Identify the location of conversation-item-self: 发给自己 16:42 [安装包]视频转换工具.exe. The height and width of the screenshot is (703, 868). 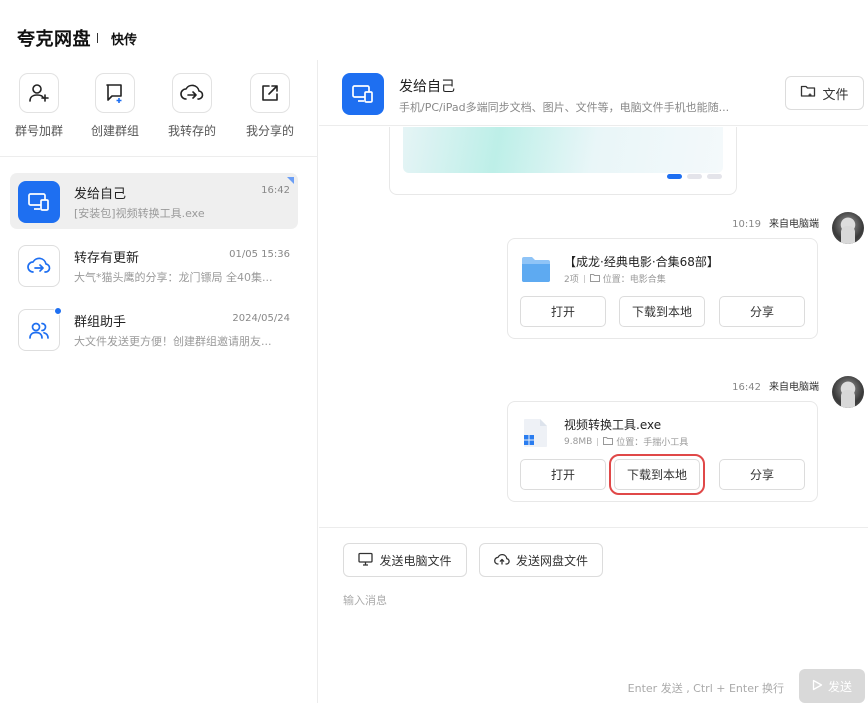
(154, 201).